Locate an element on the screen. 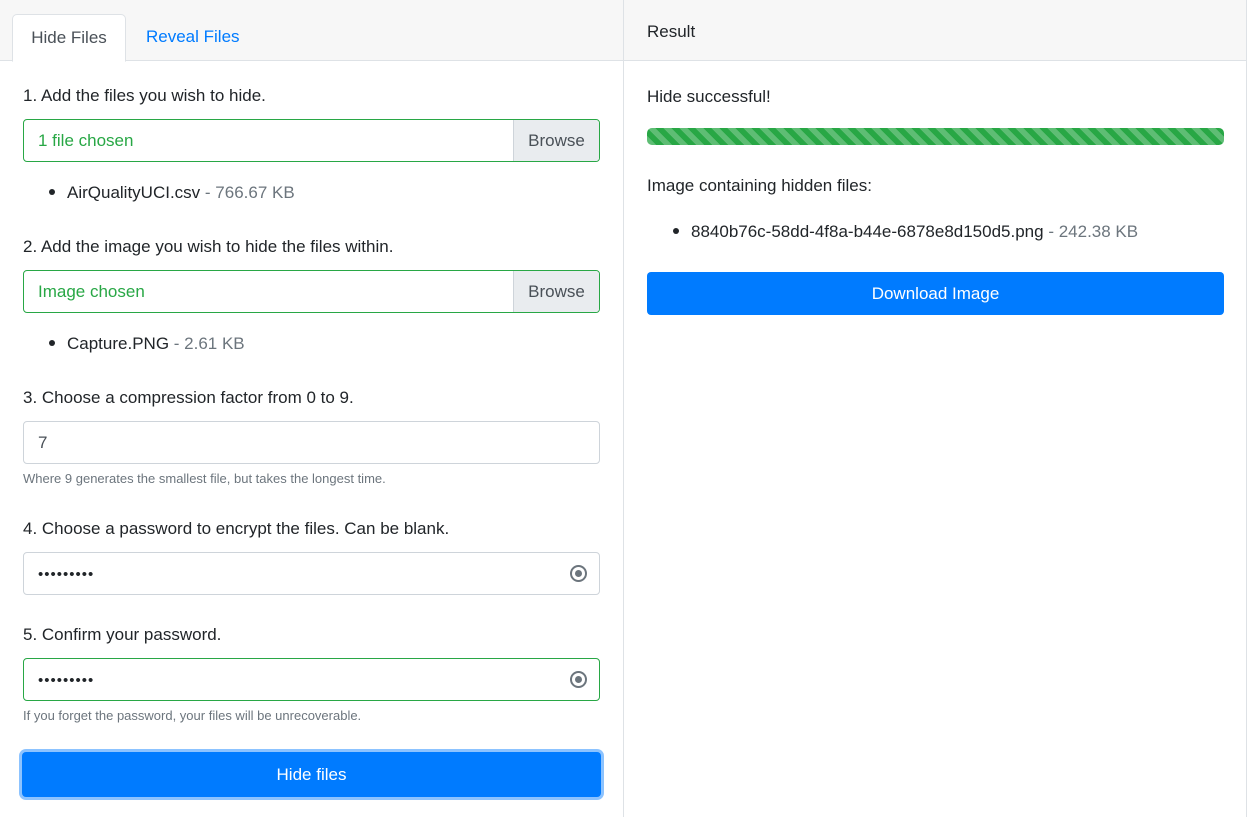  tab-reveal-files: Reveal Files is located at coordinates (193, 38).